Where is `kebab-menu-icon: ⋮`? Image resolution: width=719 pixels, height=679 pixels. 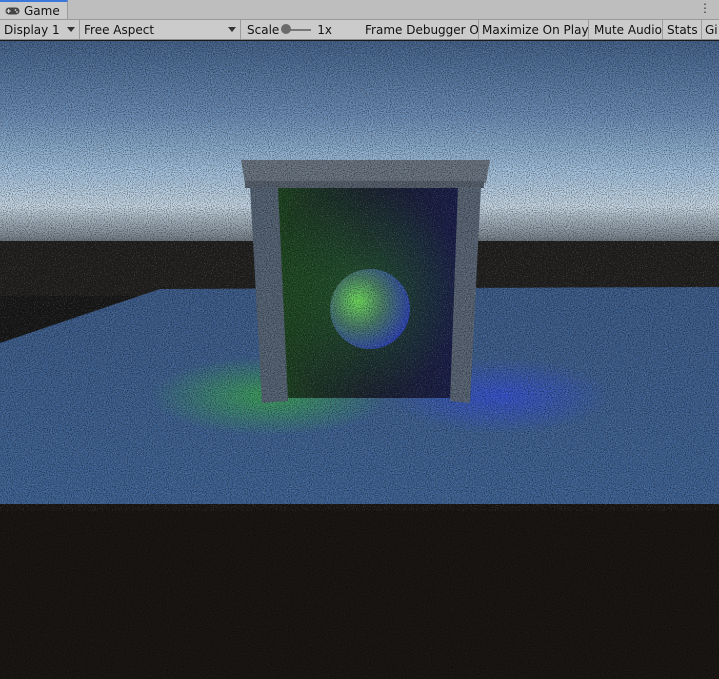 kebab-menu-icon: ⋮ is located at coordinates (705, 8).